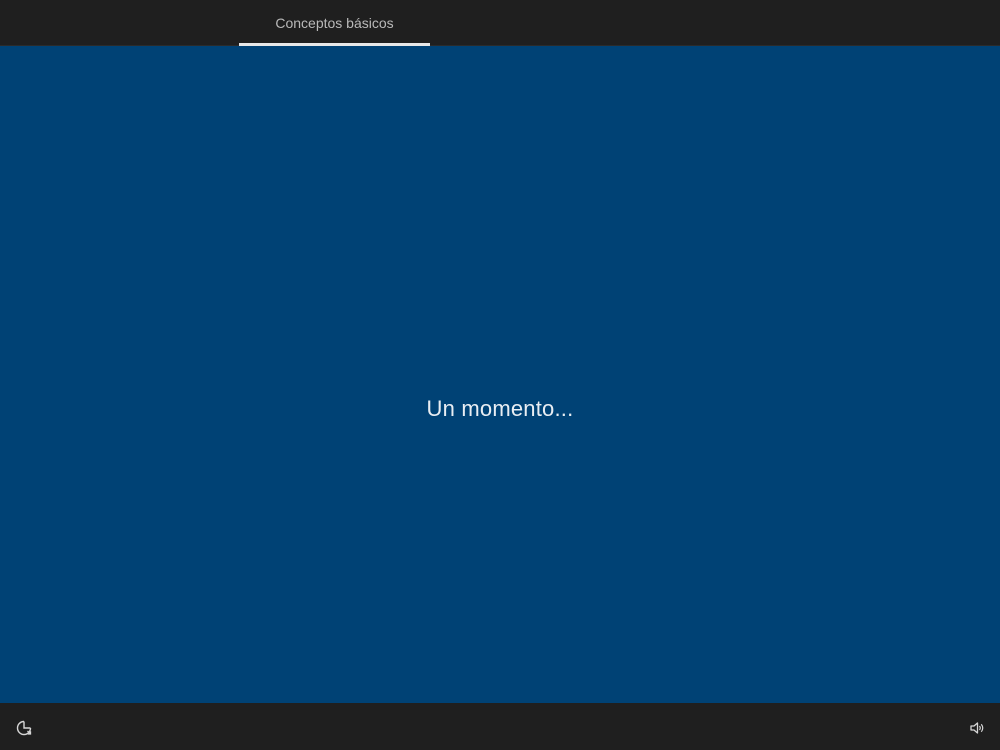  Describe the element at coordinates (500, 23) in the screenshot. I see `top-bar: Conceptos básicos` at that location.